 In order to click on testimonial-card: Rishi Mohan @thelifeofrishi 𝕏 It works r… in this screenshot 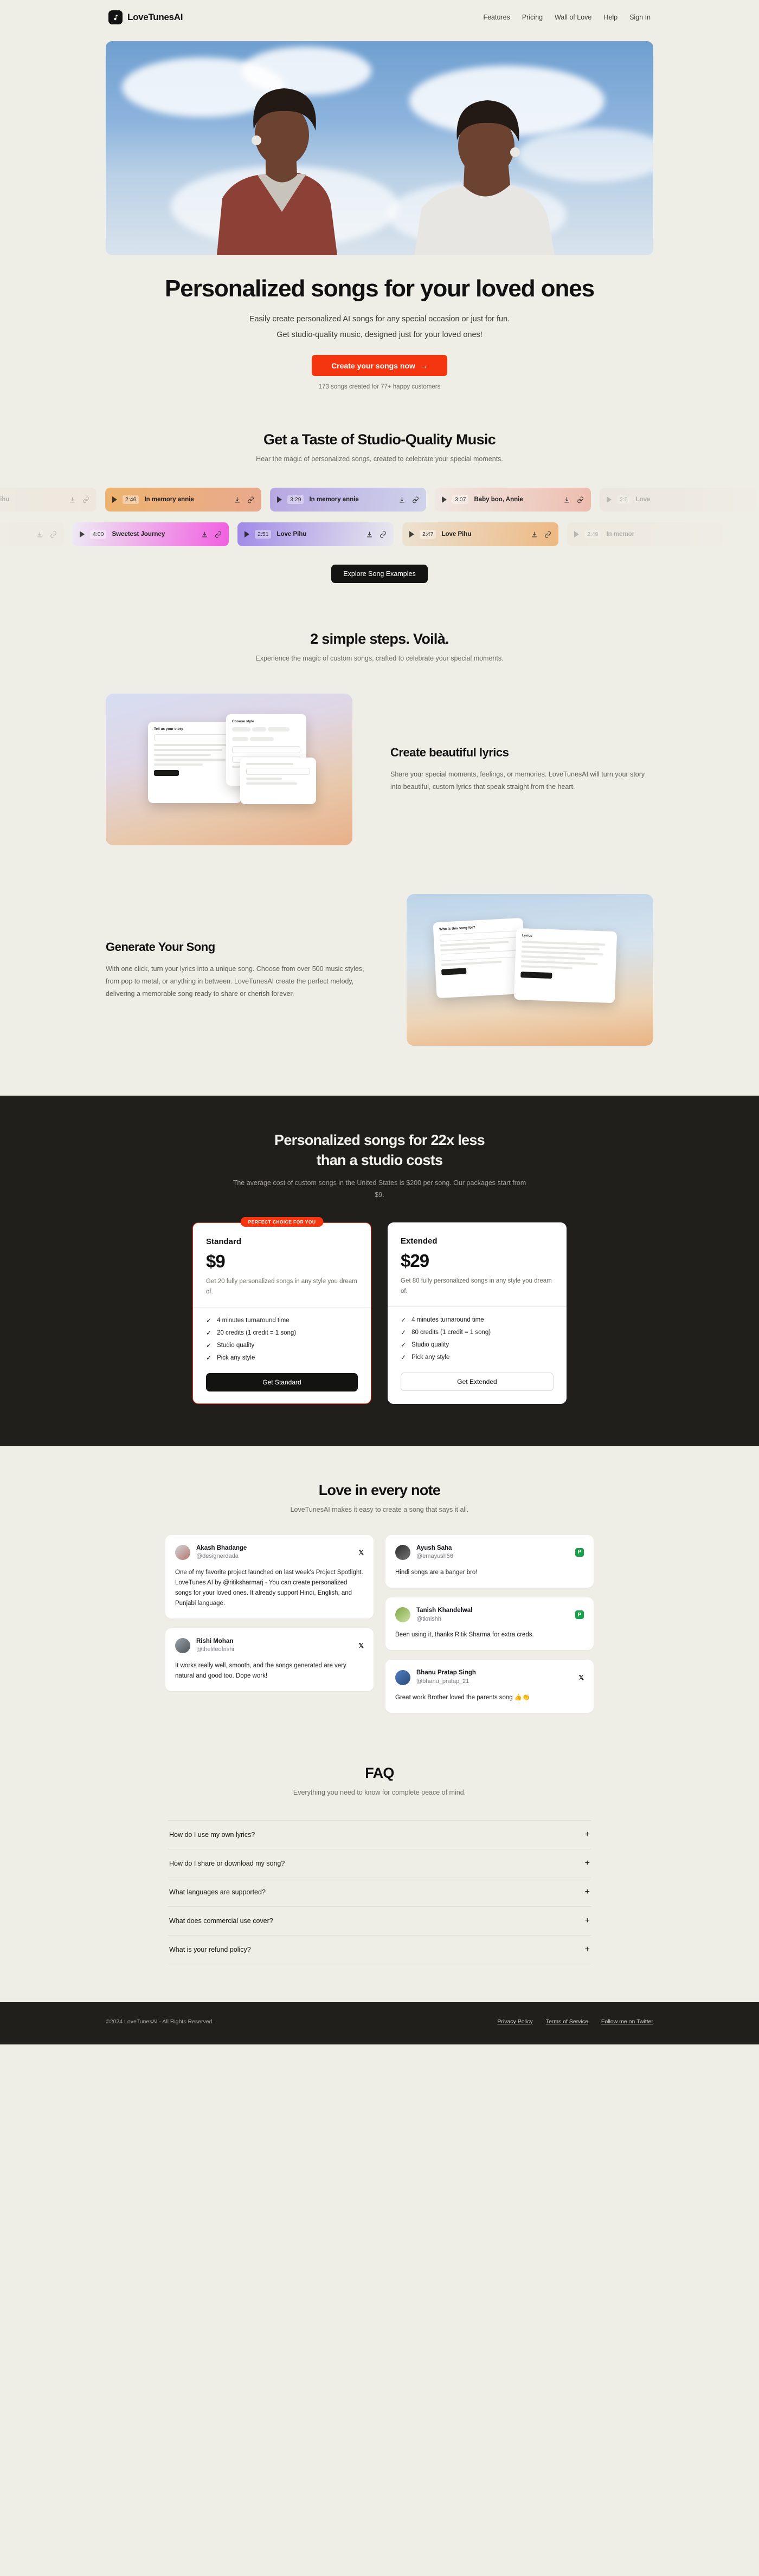, I will do `click(269, 1660)`.